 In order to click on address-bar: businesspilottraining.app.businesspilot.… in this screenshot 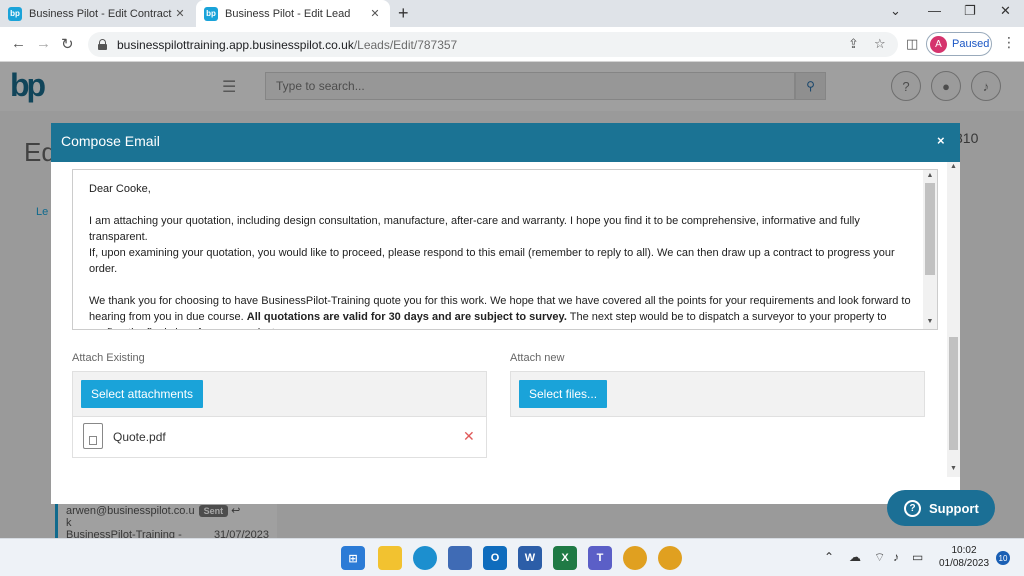, I will do `click(493, 44)`.